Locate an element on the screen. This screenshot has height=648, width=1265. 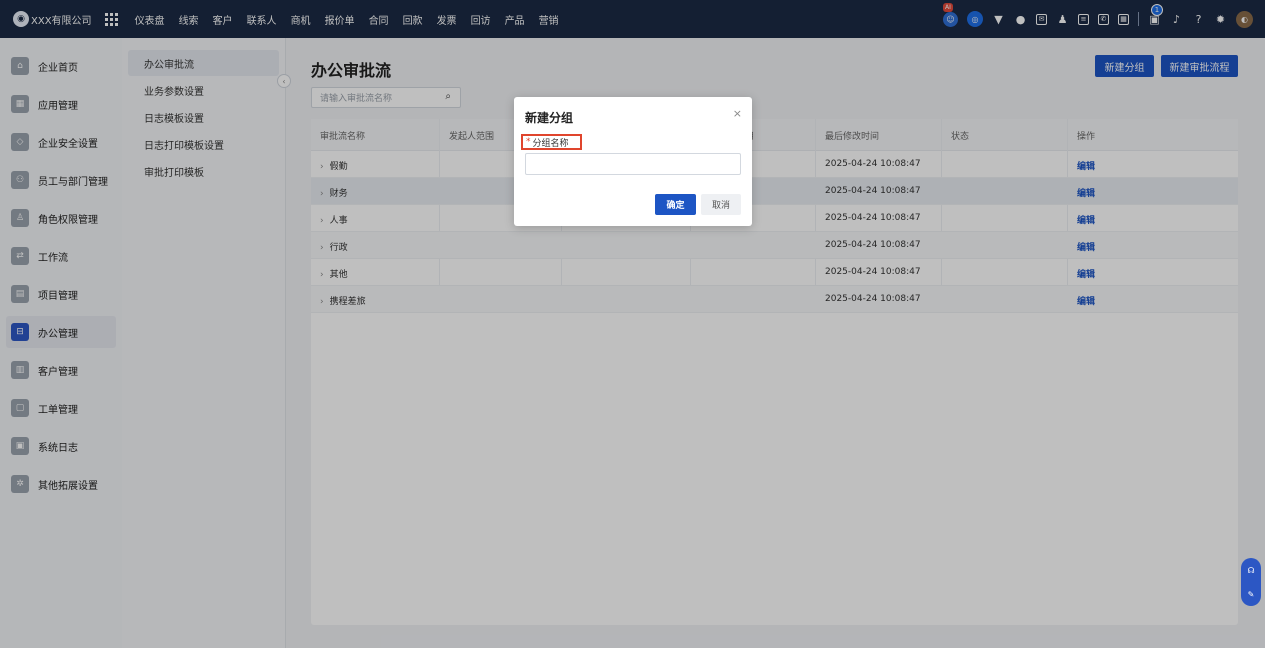
confirm-button: 确定 is located at coordinates (675, 204).